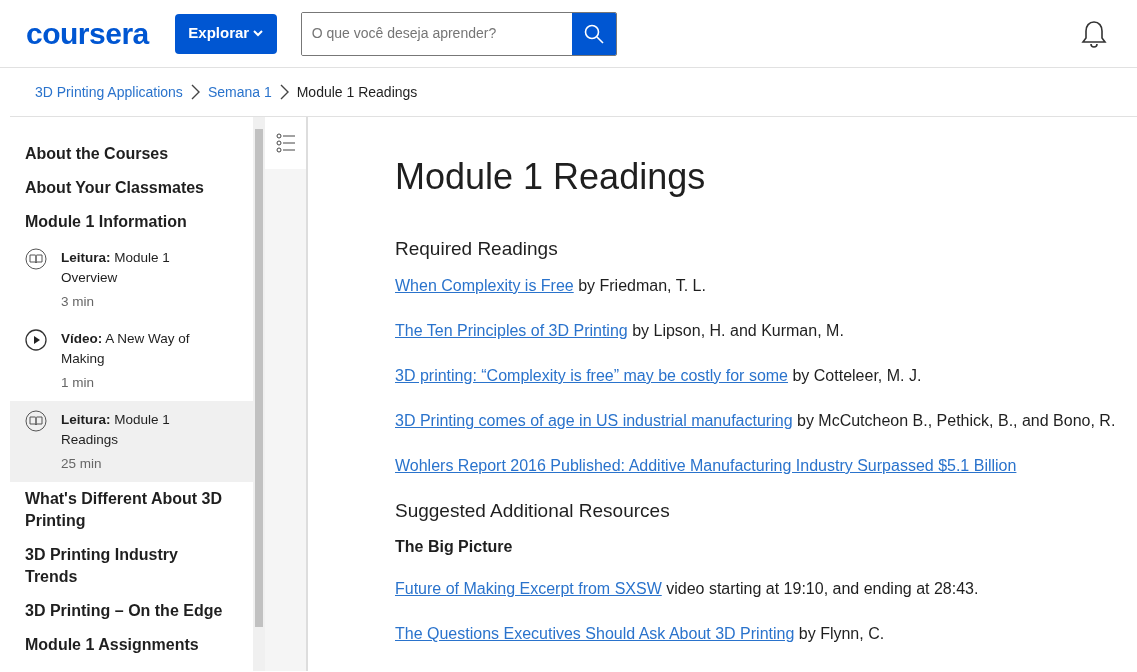 Image resolution: width=1137 pixels, height=672 pixels. What do you see at coordinates (225, 33) in the screenshot?
I see `explore-button: Explorar` at bounding box center [225, 33].